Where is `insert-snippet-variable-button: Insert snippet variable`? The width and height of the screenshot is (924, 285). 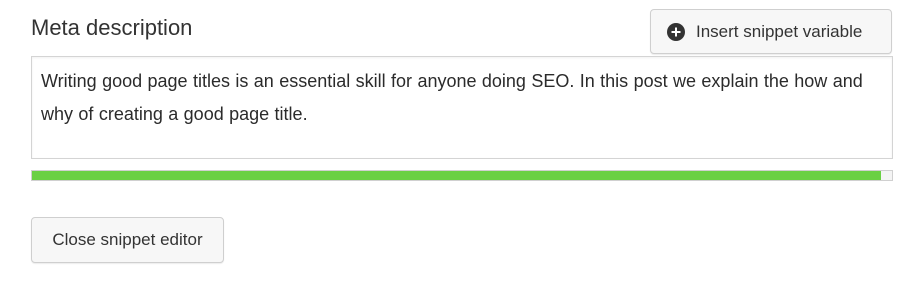 insert-snippet-variable-button: Insert snippet variable is located at coordinates (771, 31).